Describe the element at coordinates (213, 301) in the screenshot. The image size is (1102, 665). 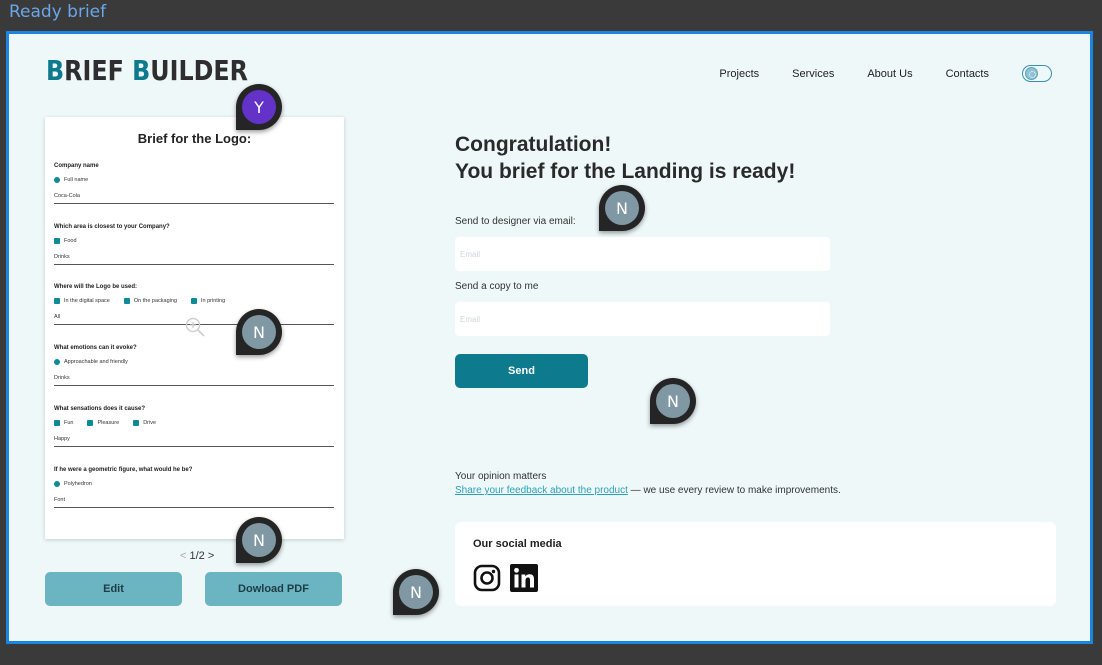
I see `option-label: In printing` at that location.